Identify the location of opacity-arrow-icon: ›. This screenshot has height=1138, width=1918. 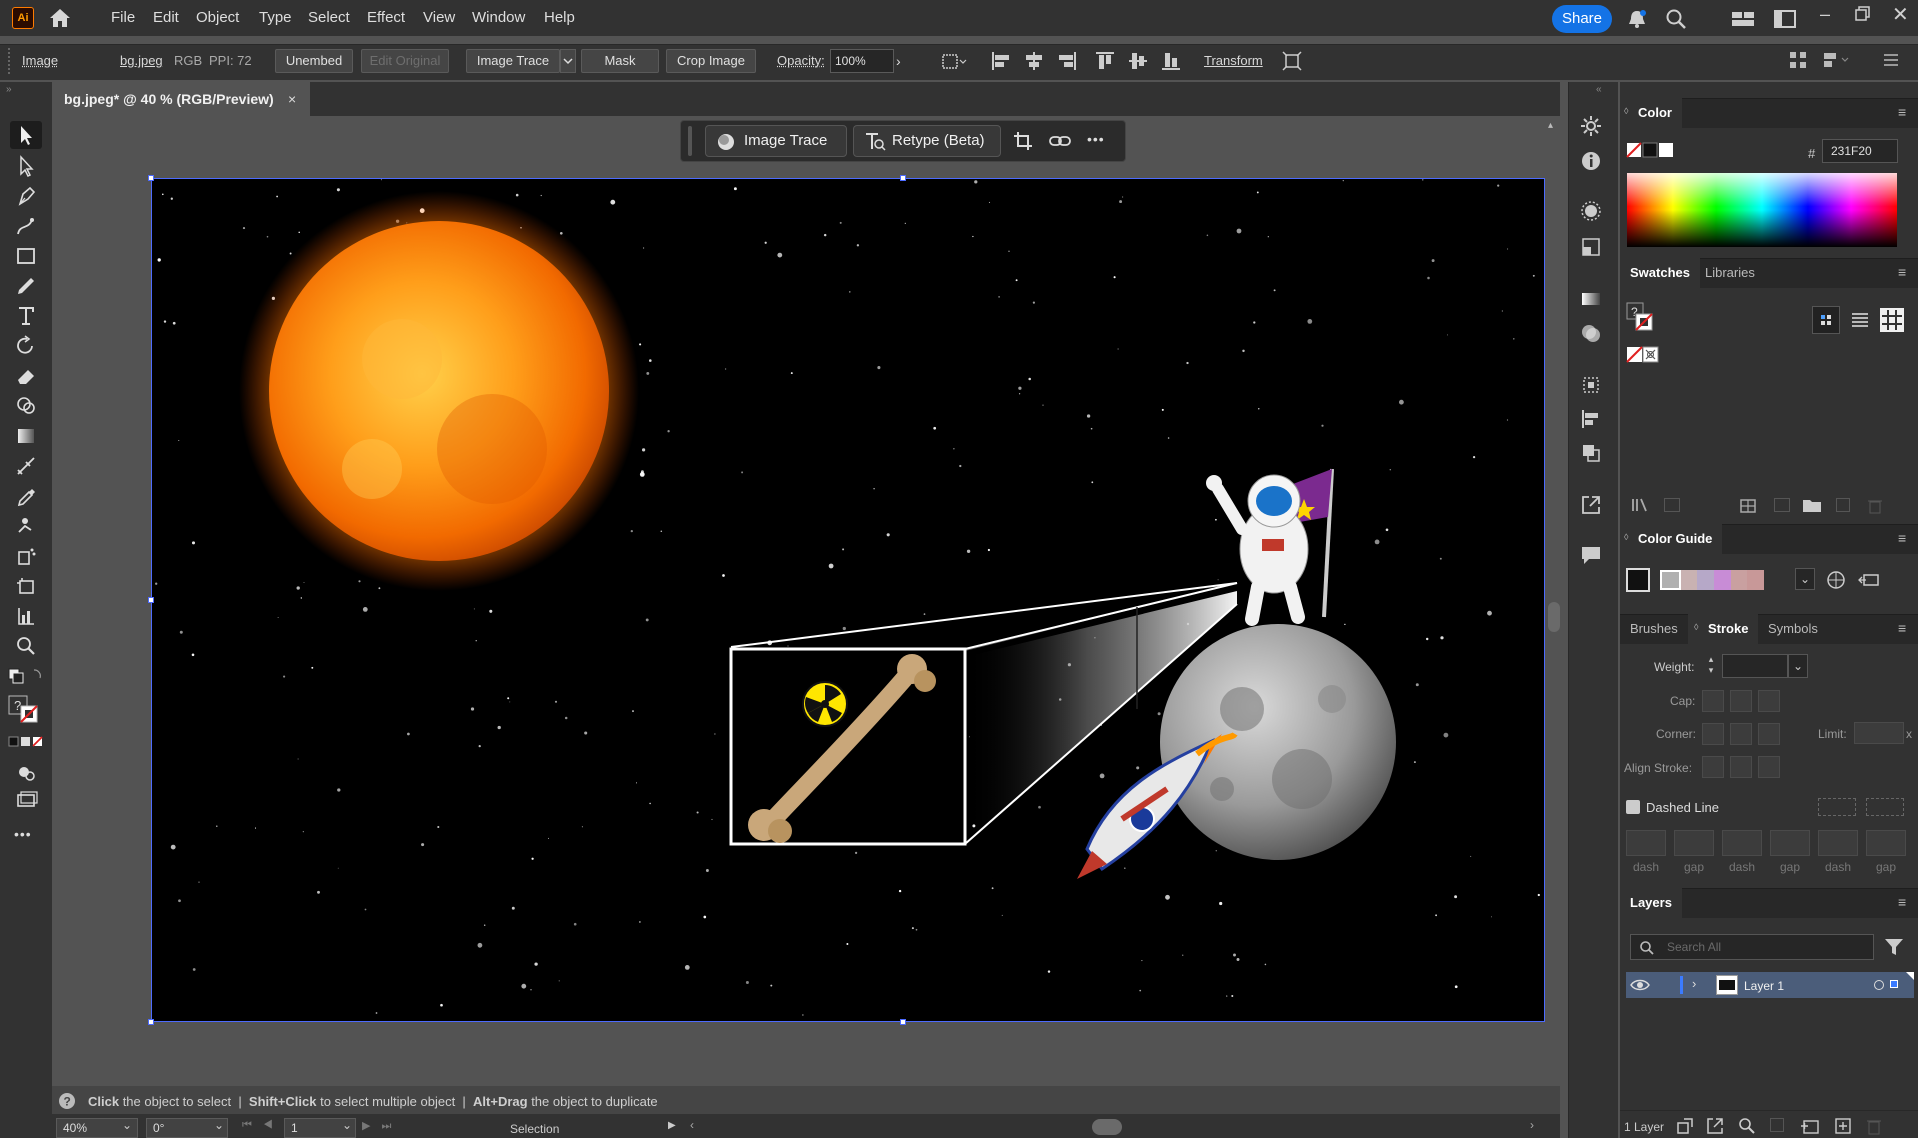
(898, 61).